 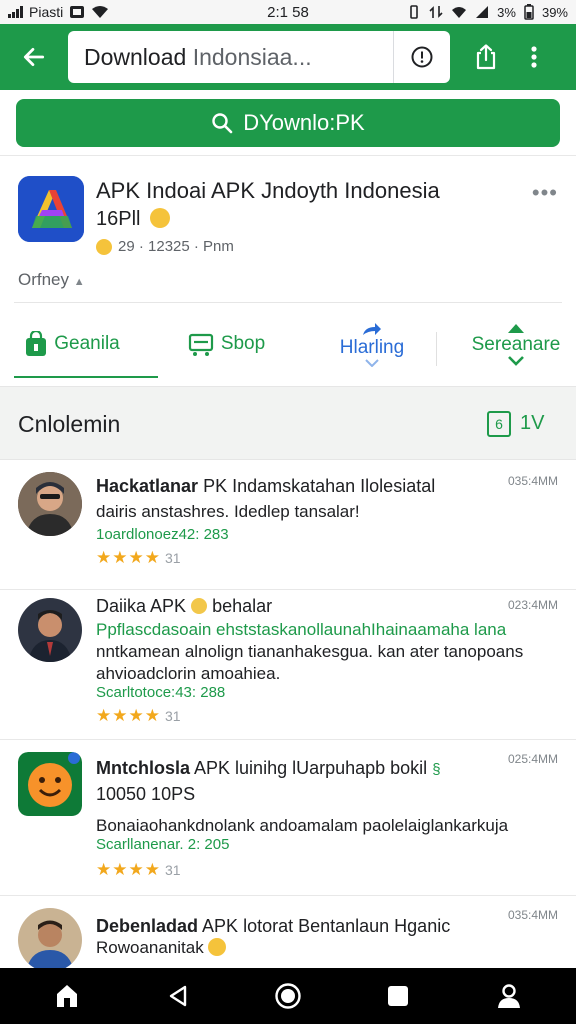 What do you see at coordinates (77, 12) in the screenshot?
I see `sim-icon` at bounding box center [77, 12].